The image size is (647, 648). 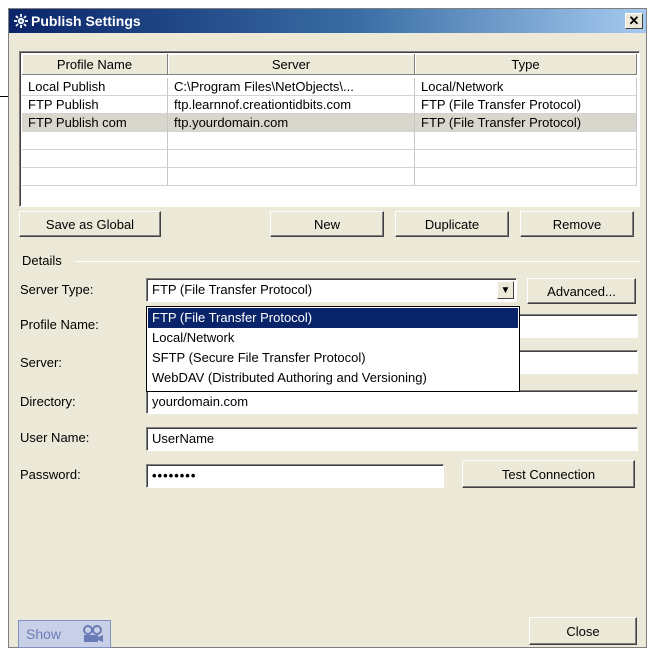 I want to click on table-cell: ftp.learnnof.creationtidbits.com, so click(x=291, y=105).